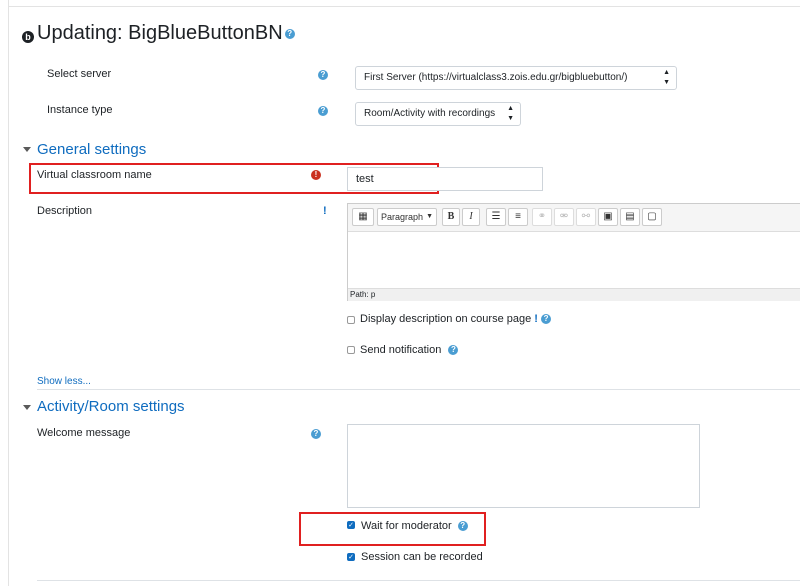 The width and height of the screenshot is (800, 586). Describe the element at coordinates (518, 217) in the screenshot. I see `ordered-list-icon: ≡` at that location.